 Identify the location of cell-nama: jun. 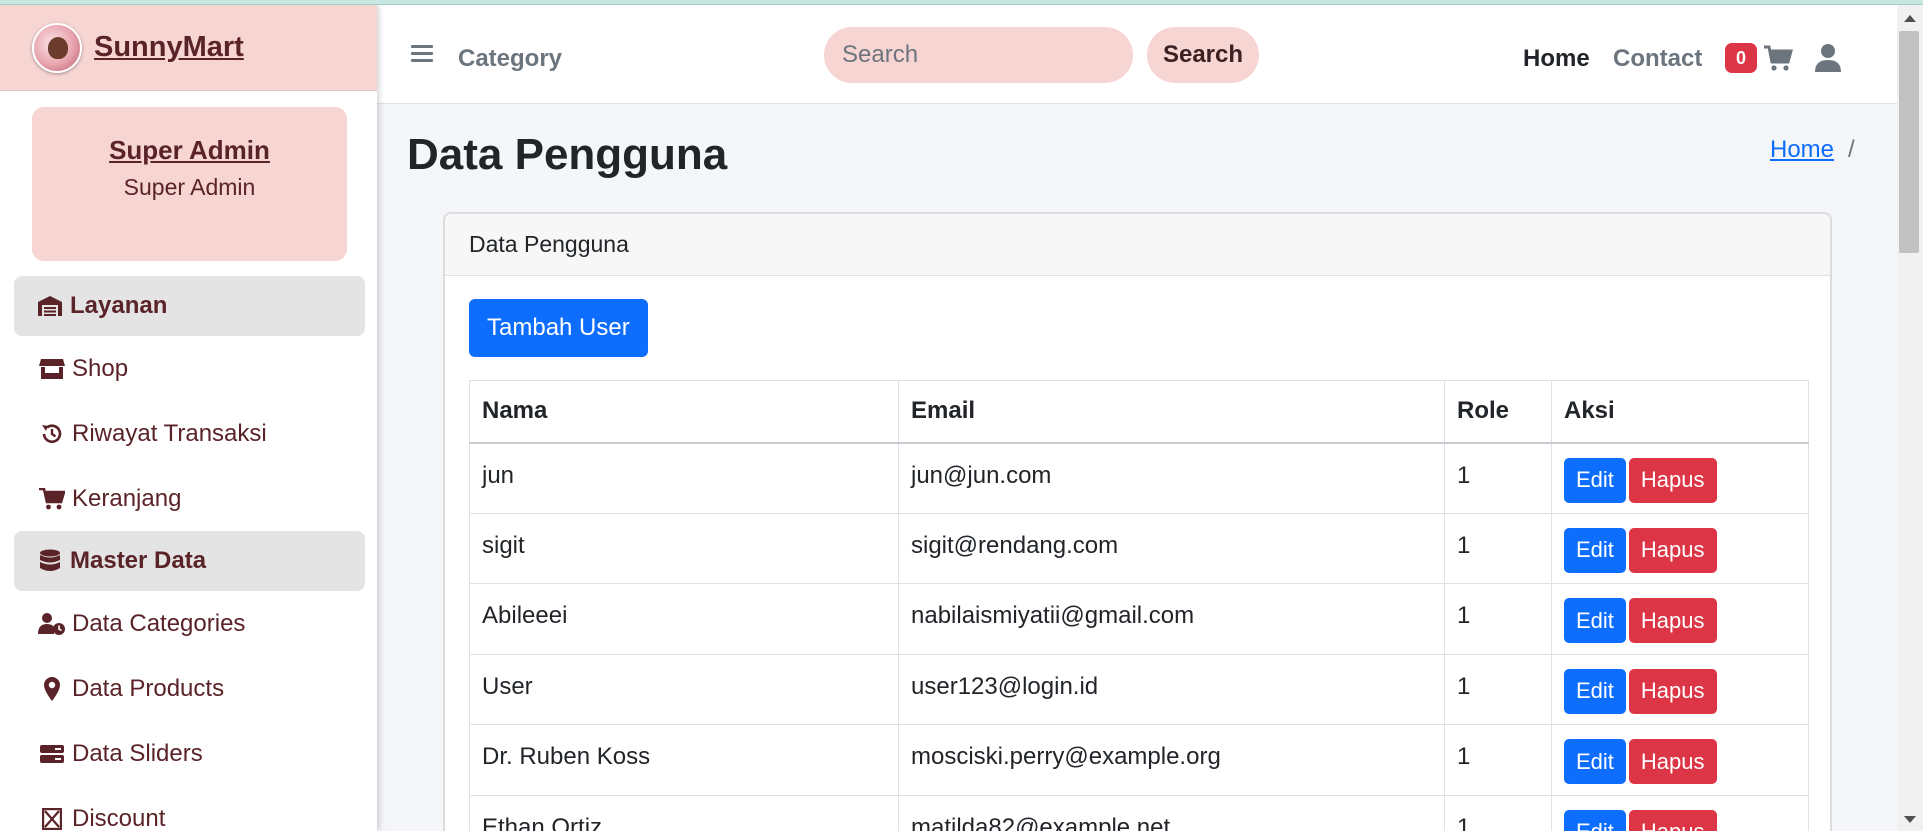
(684, 478).